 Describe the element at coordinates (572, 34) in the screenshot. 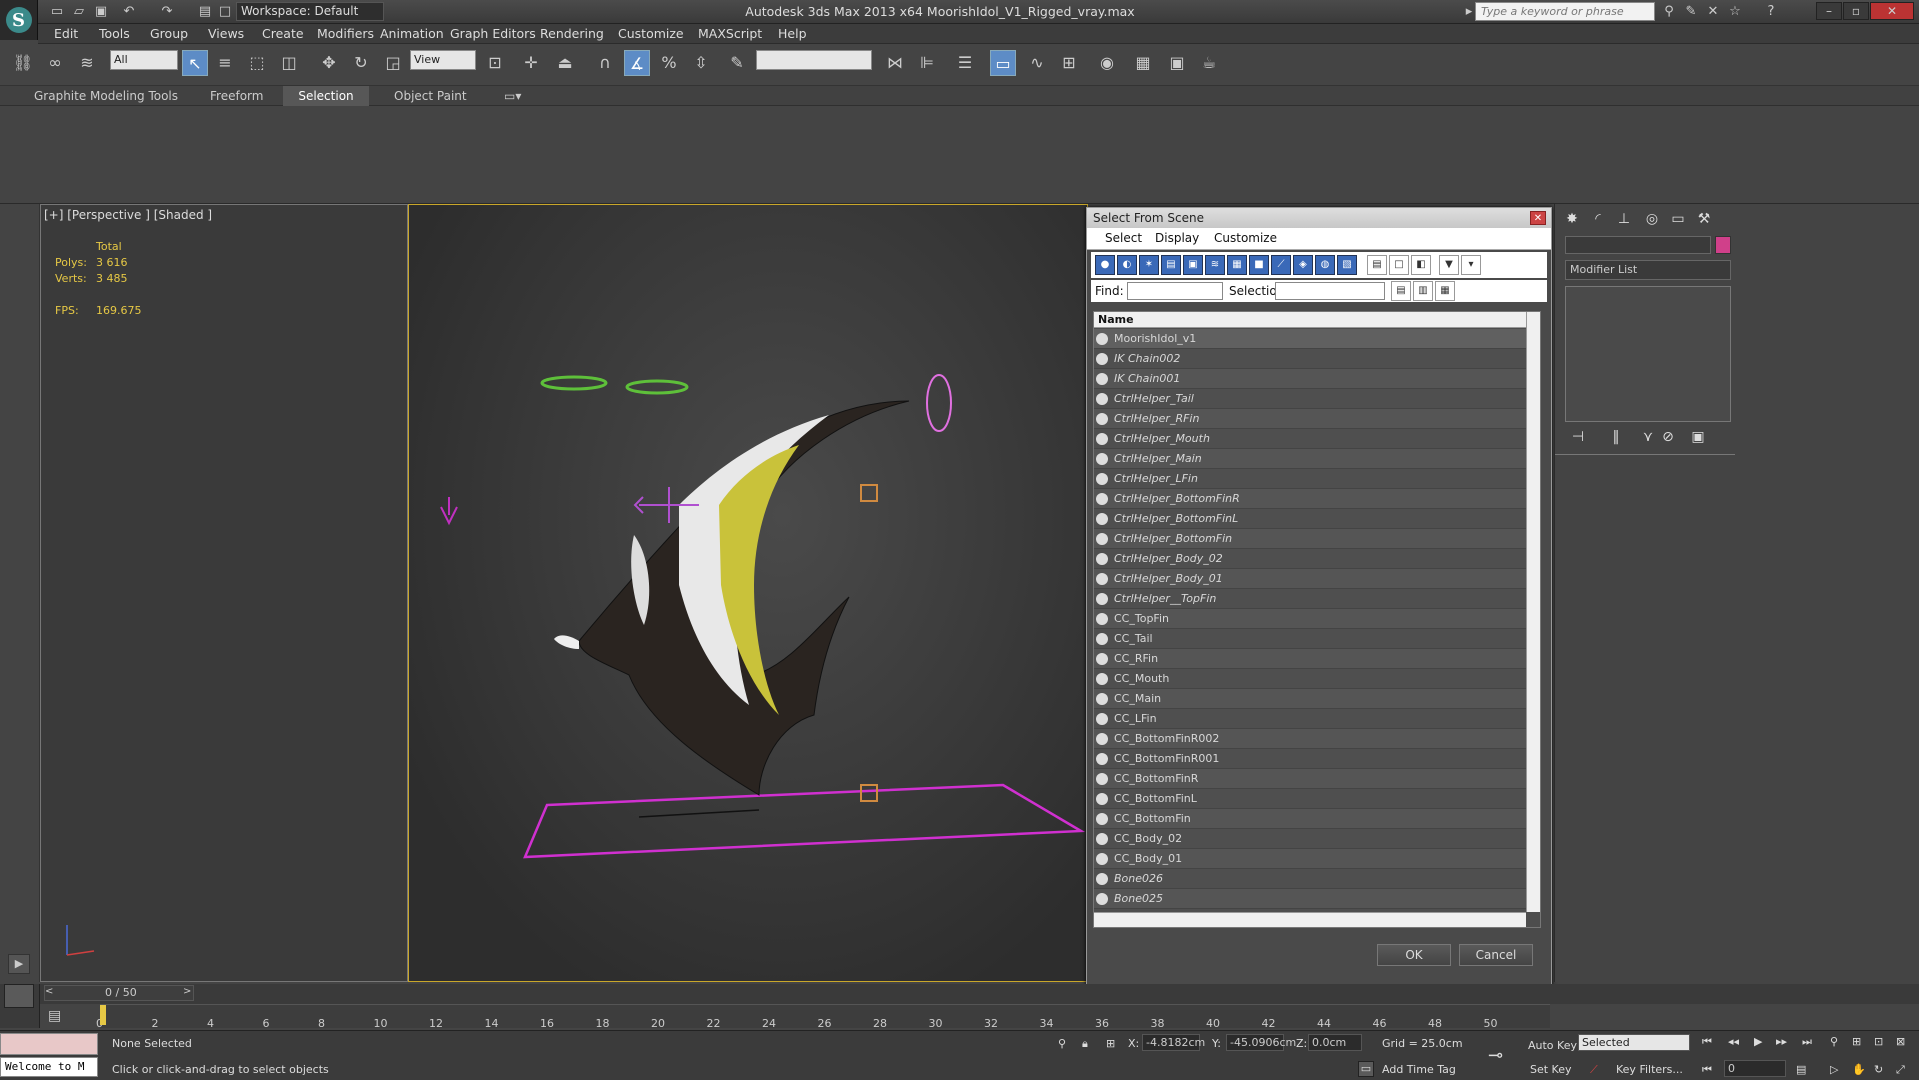

I see `menu-rendering: Rendering` at that location.